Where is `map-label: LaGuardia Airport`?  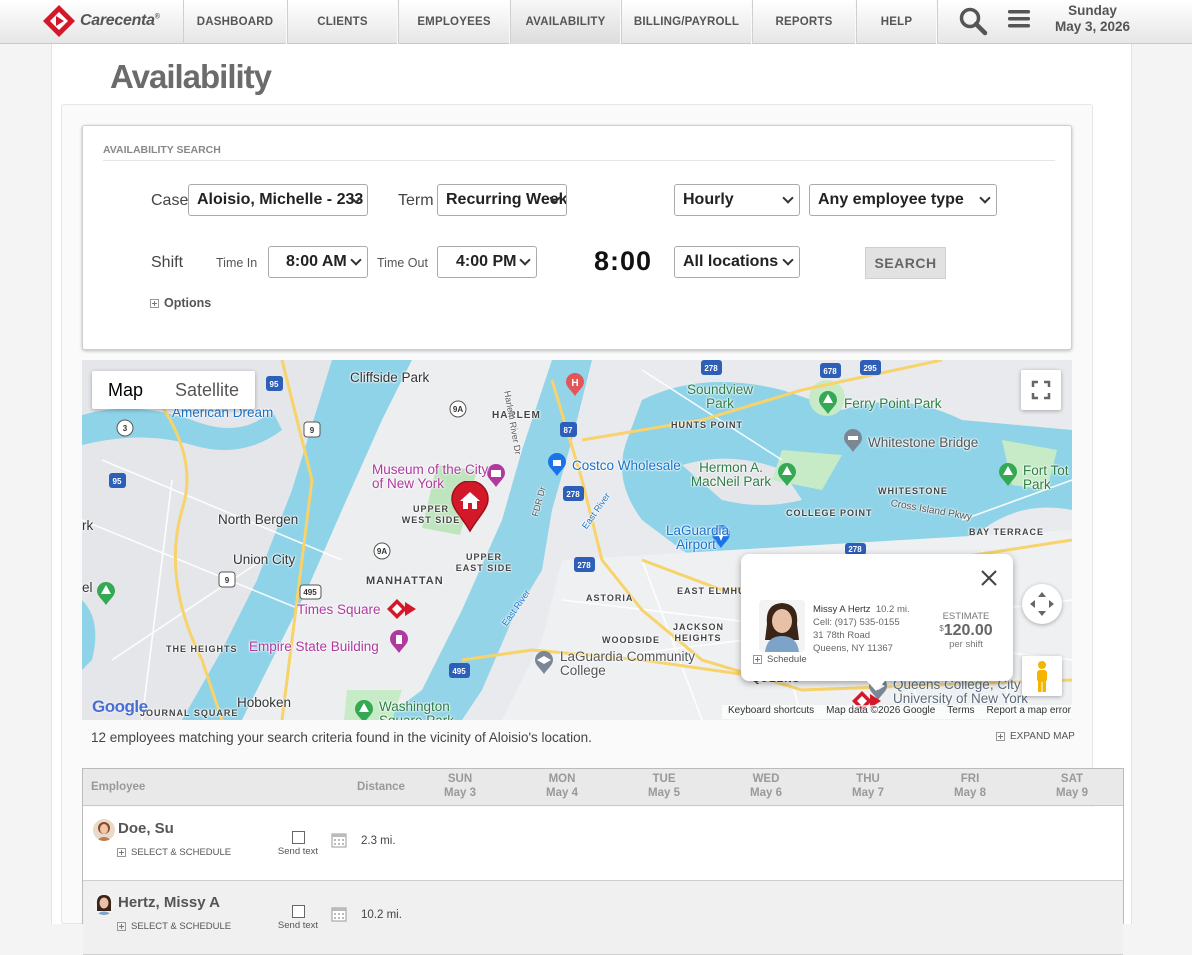
map-label: LaGuardia Airport is located at coordinates (698, 537).